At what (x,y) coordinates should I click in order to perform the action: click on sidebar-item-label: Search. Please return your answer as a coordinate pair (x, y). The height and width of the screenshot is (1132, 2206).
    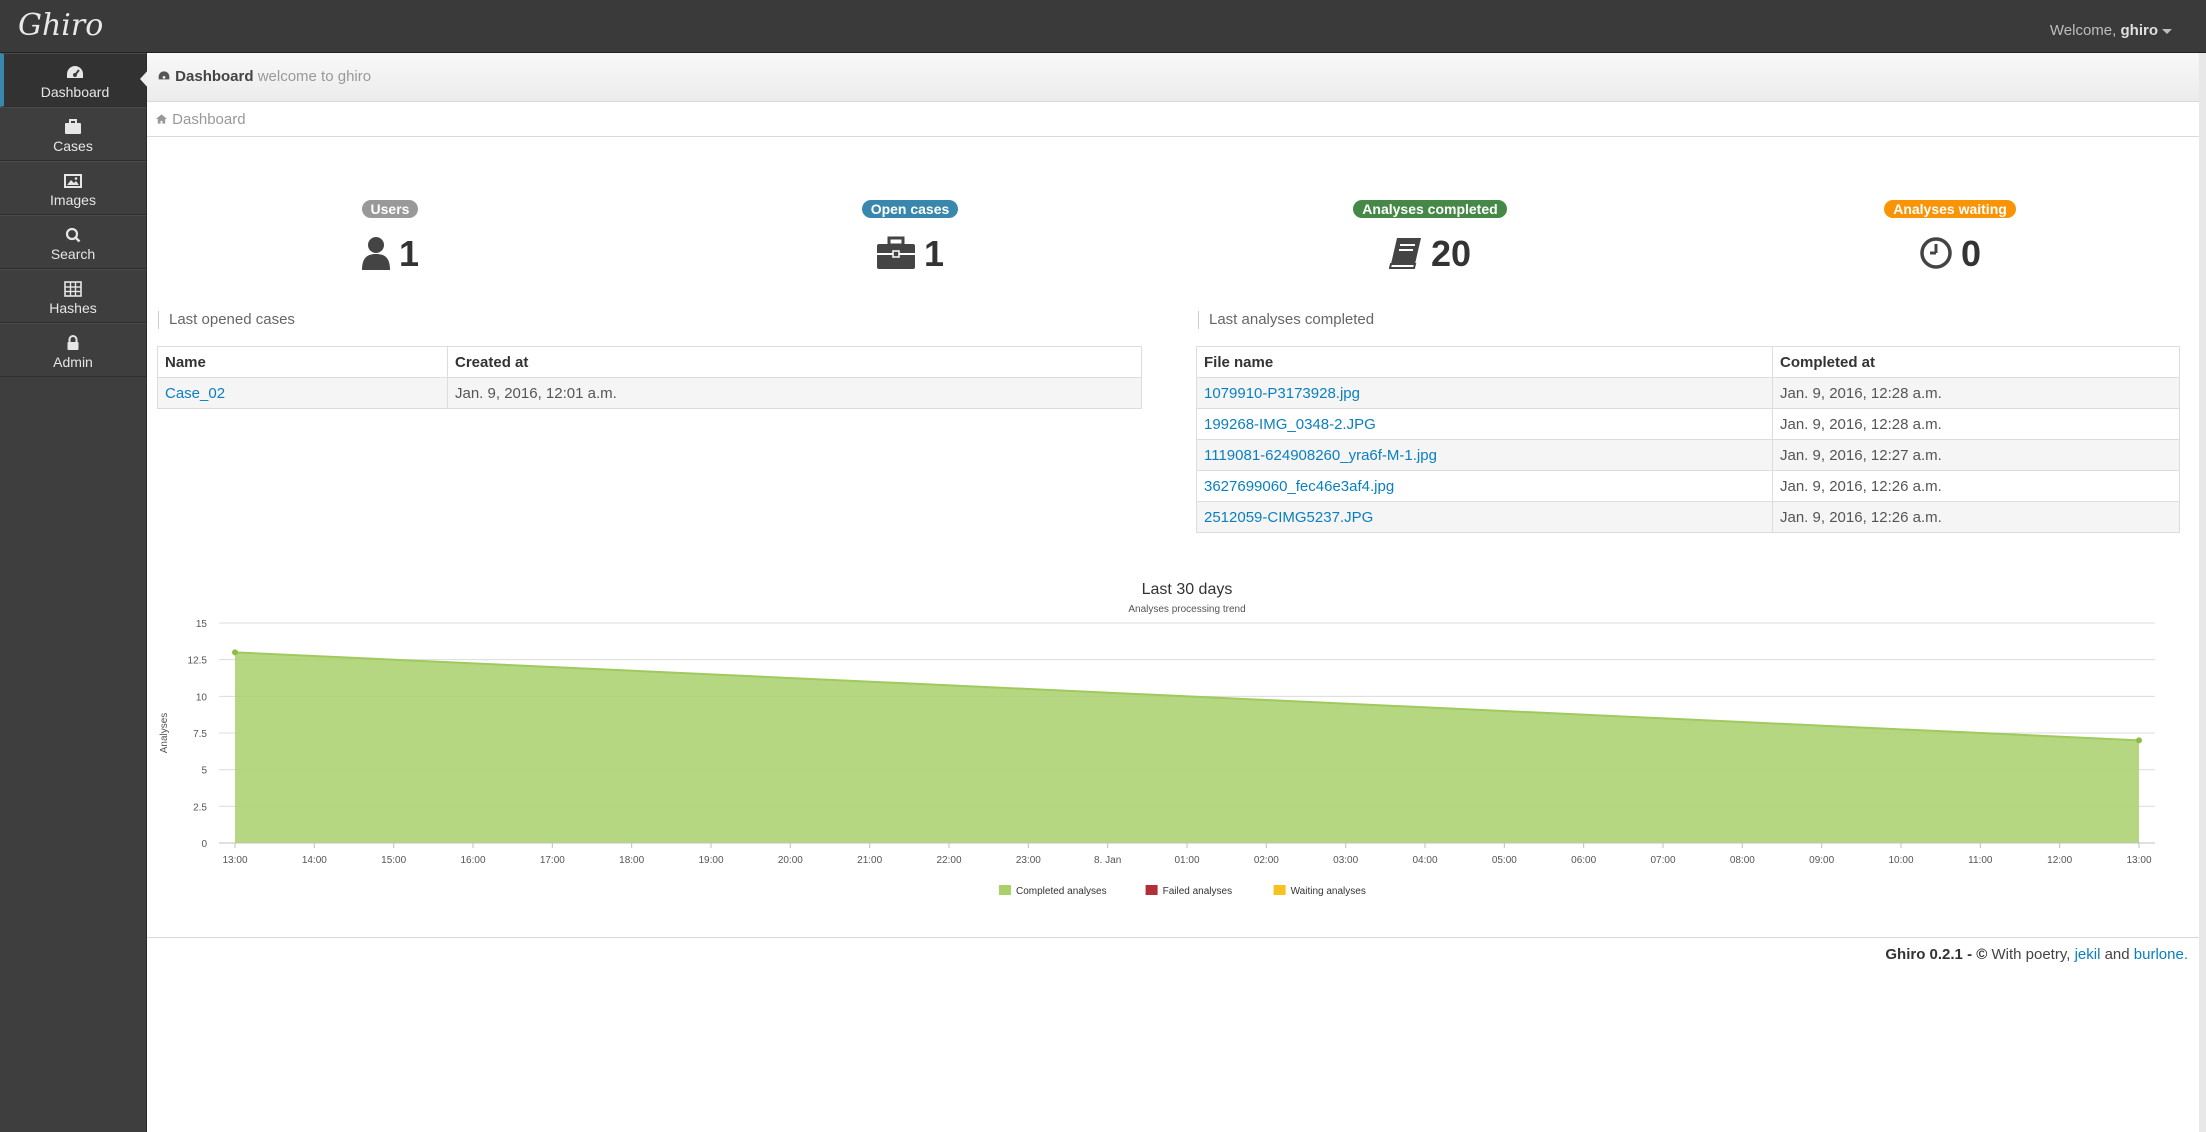
    Looking at the image, I should click on (73, 254).